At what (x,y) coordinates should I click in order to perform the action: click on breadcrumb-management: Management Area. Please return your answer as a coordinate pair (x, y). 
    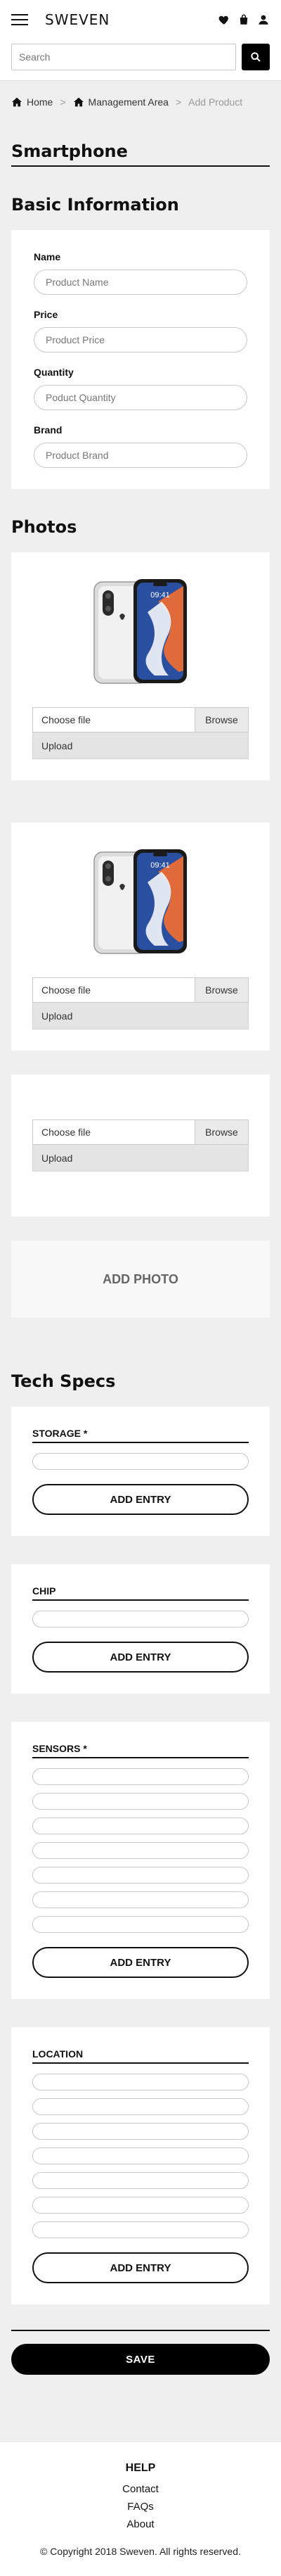
    Looking at the image, I should click on (121, 102).